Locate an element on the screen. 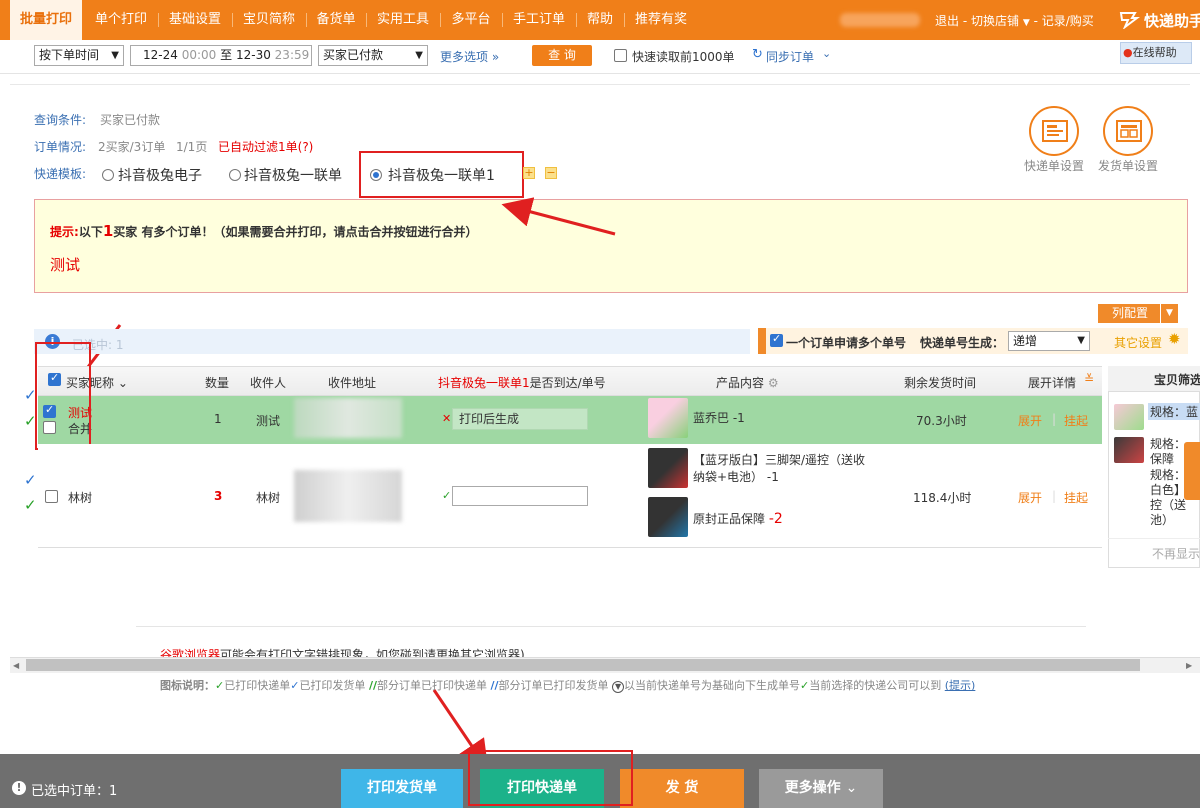  tip-link: (提示) is located at coordinates (960, 685).